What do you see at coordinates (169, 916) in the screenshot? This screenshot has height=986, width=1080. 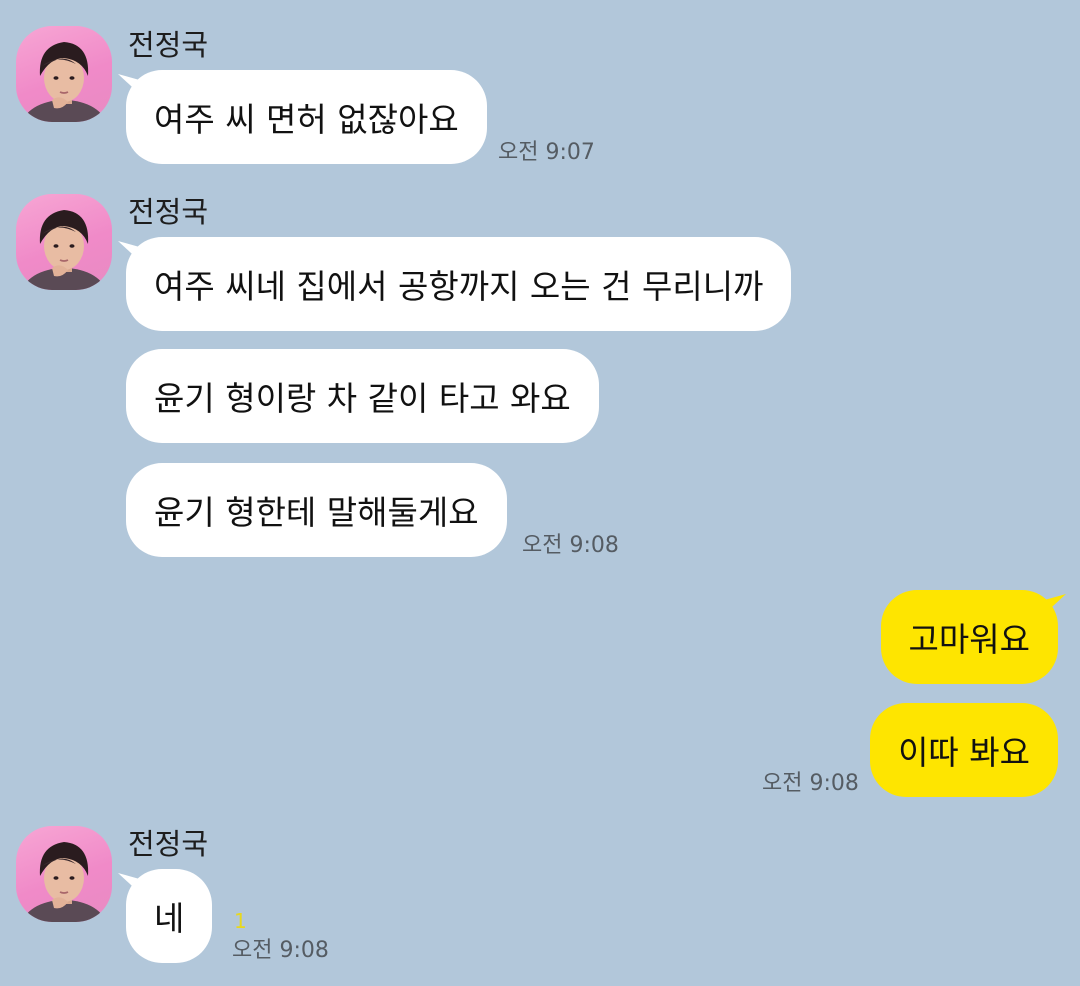 I see `message-bubble: 네` at bounding box center [169, 916].